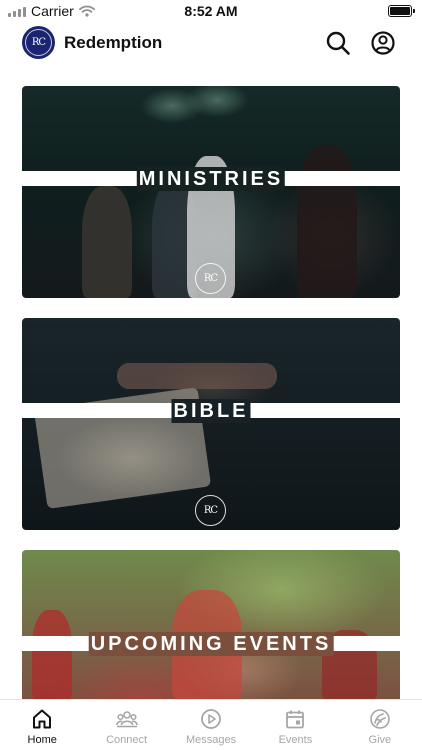 The height and width of the screenshot is (750, 422). What do you see at coordinates (401, 11) in the screenshot?
I see `battery-icon` at bounding box center [401, 11].